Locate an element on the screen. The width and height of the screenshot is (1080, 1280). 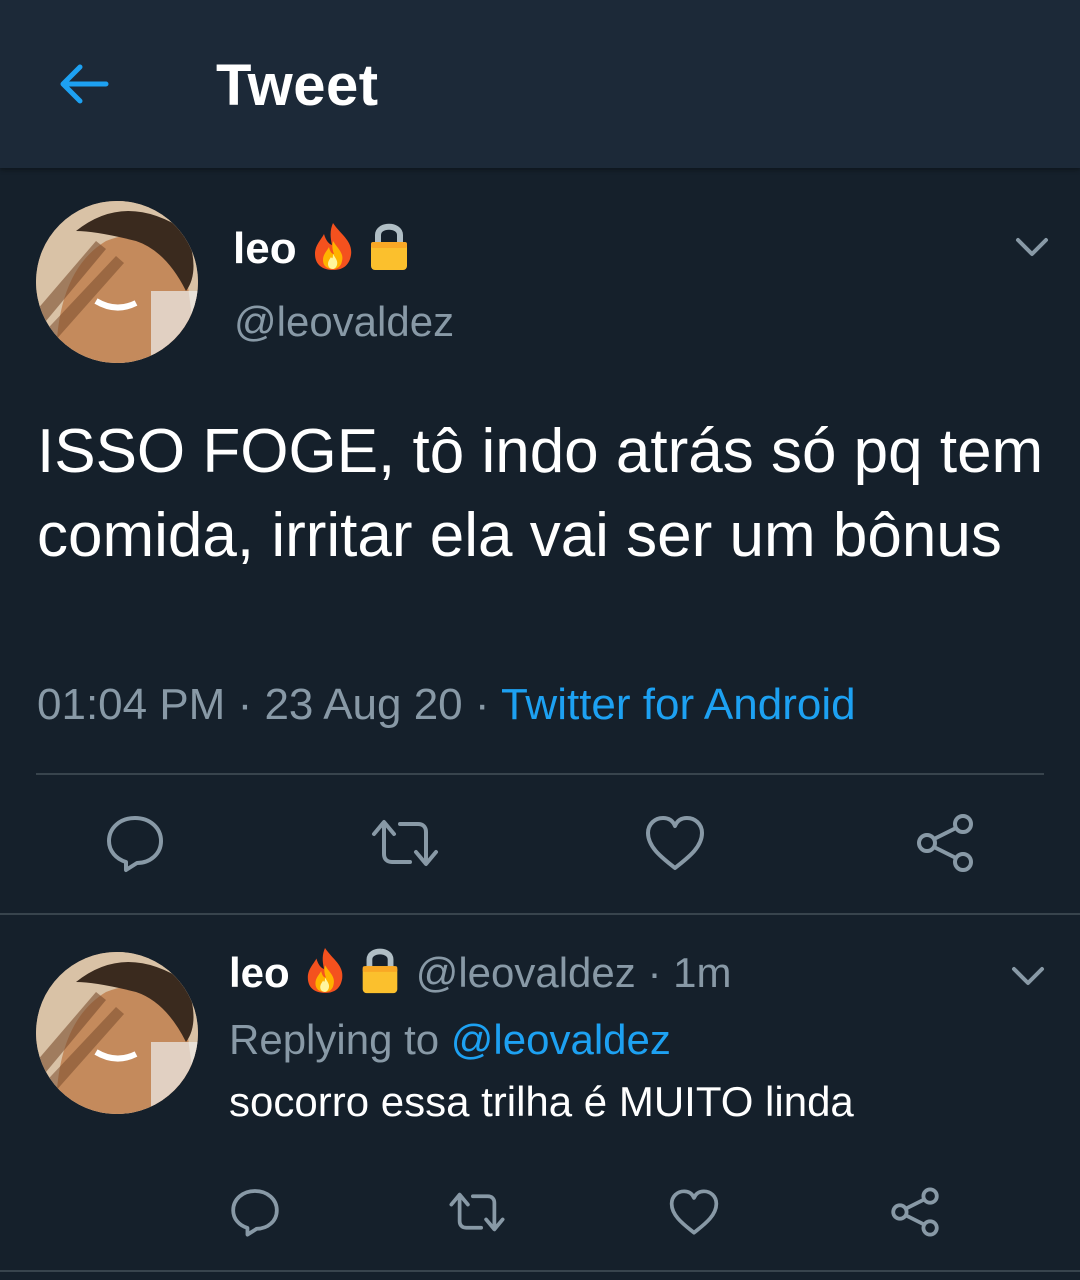
author-handle: @leovaldez is located at coordinates (344, 322).